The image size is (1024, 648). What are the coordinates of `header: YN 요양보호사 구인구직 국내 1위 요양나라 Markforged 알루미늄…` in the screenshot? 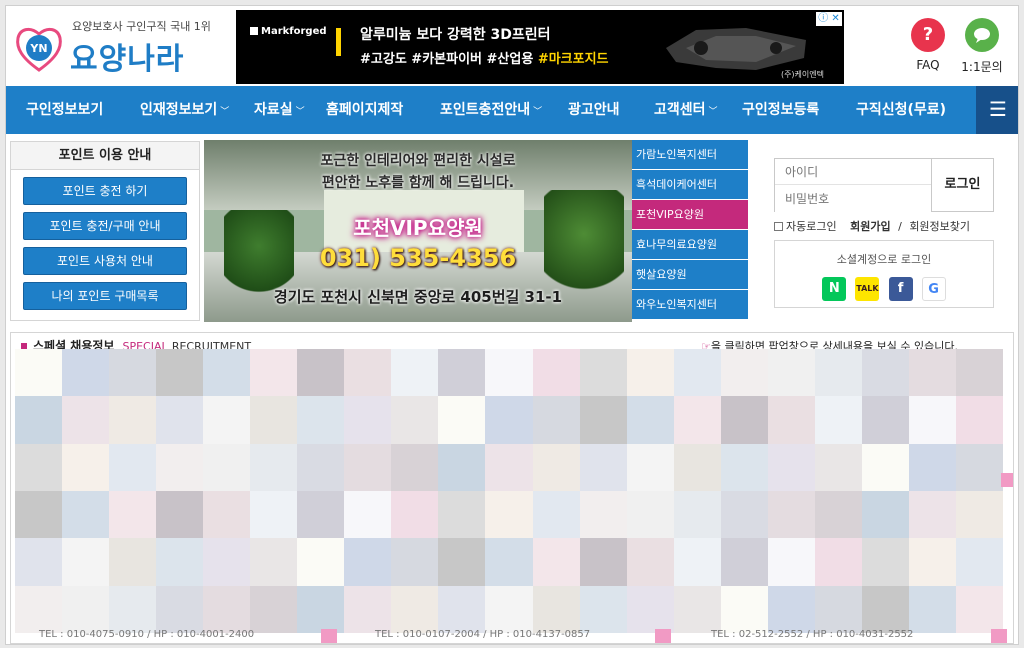 It's located at (512, 46).